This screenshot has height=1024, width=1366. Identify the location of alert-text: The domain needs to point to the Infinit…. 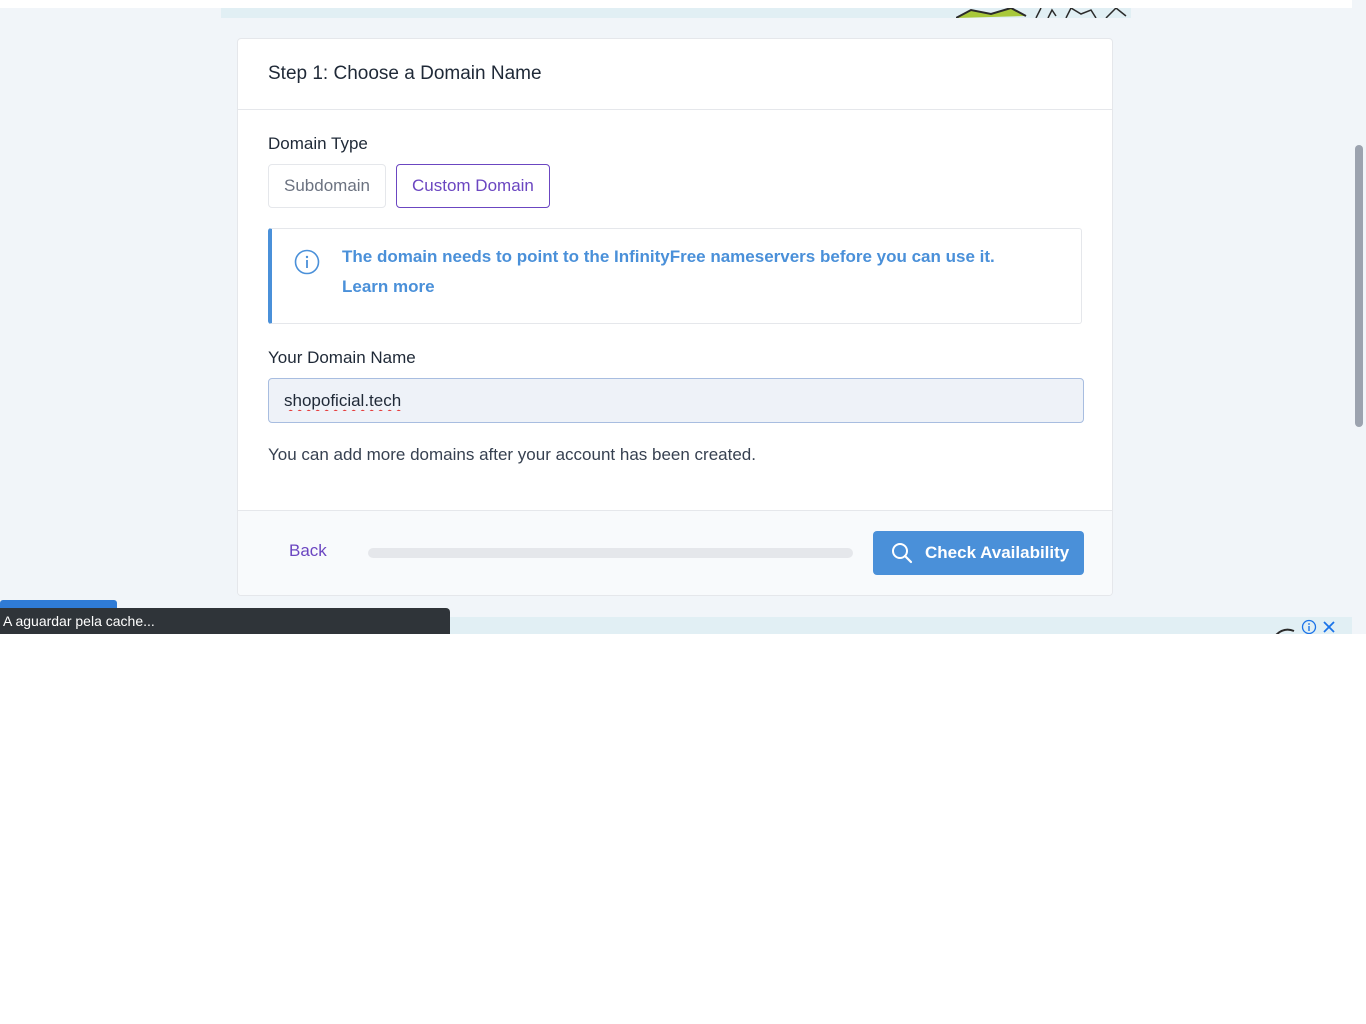
(668, 282).